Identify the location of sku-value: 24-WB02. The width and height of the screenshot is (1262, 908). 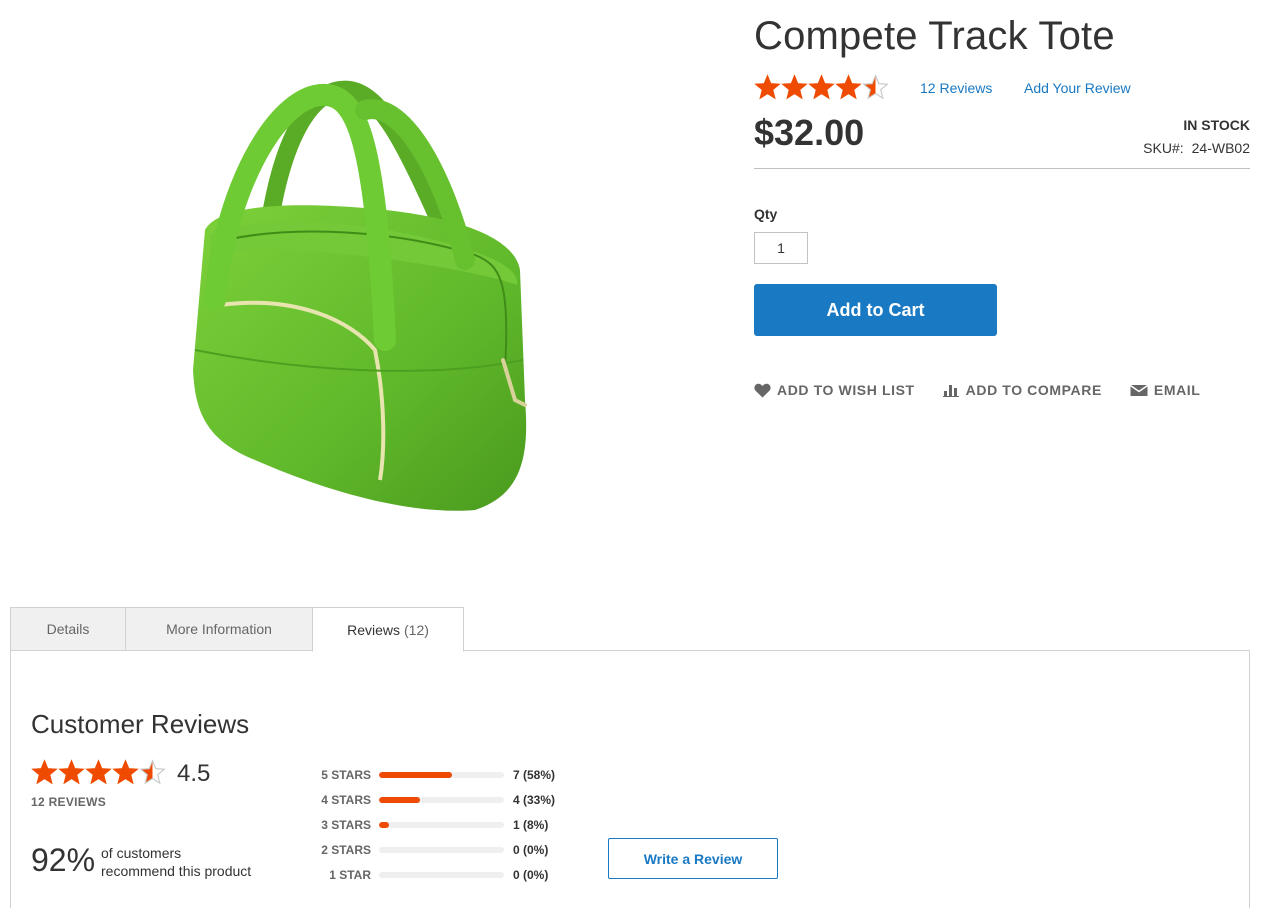
(1220, 148).